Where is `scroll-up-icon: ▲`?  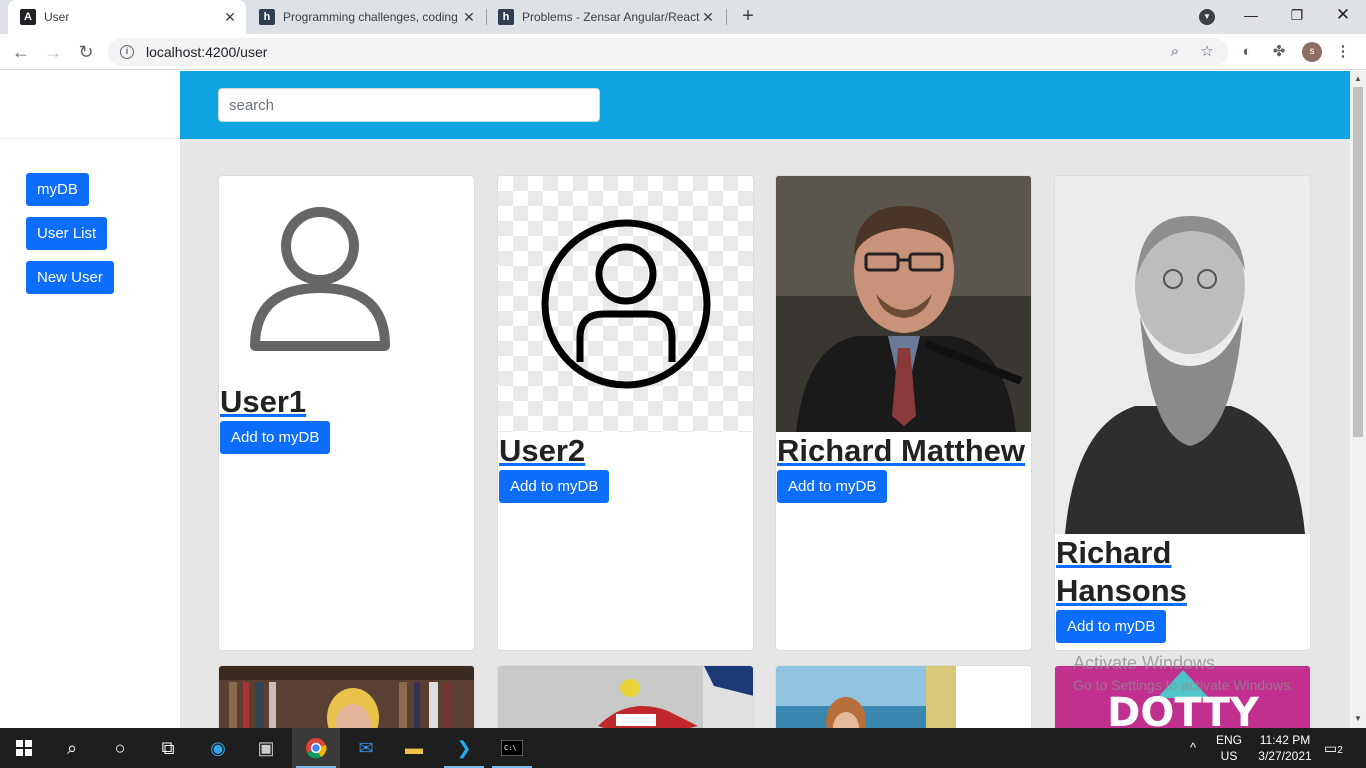 scroll-up-icon: ▲ is located at coordinates (1358, 78).